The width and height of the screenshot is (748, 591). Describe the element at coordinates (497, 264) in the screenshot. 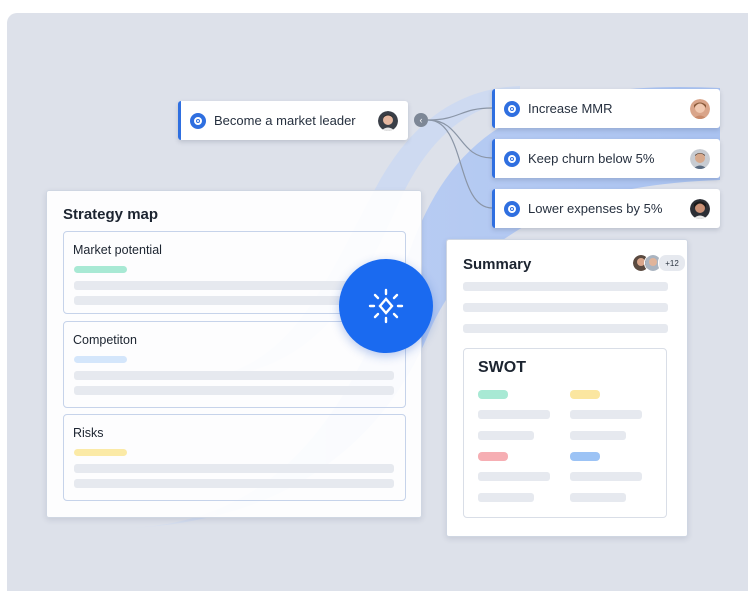

I see `panel-title: Summary` at that location.